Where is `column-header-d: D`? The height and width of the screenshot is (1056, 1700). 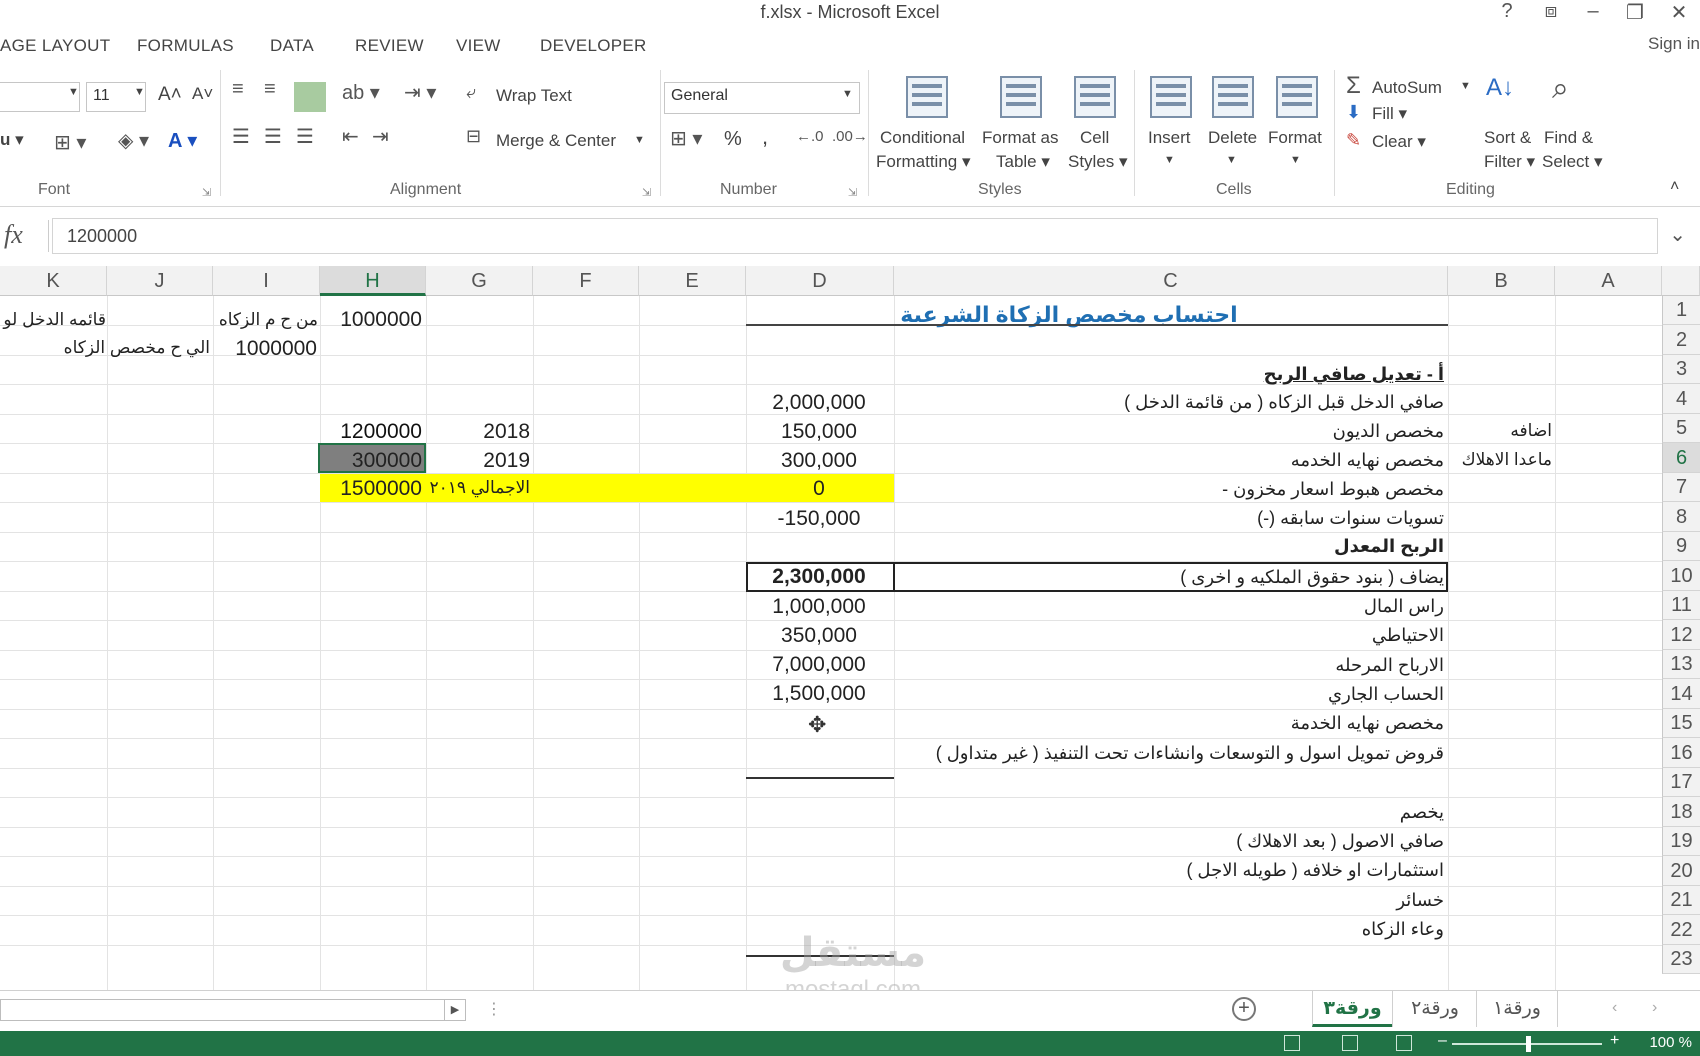
column-header-d: D is located at coordinates (820, 281).